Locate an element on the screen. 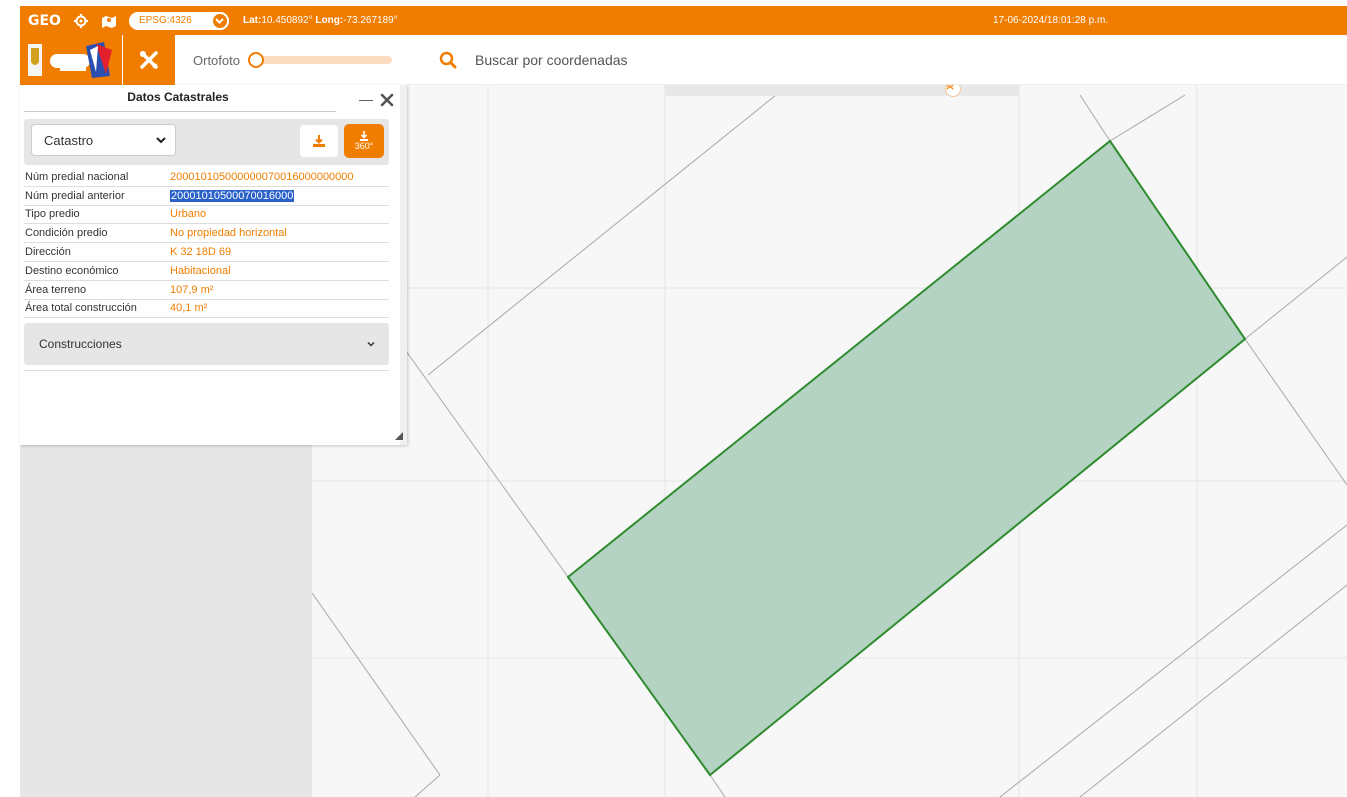  table-row: Dirección K 32 18D 69 is located at coordinates (206, 252).